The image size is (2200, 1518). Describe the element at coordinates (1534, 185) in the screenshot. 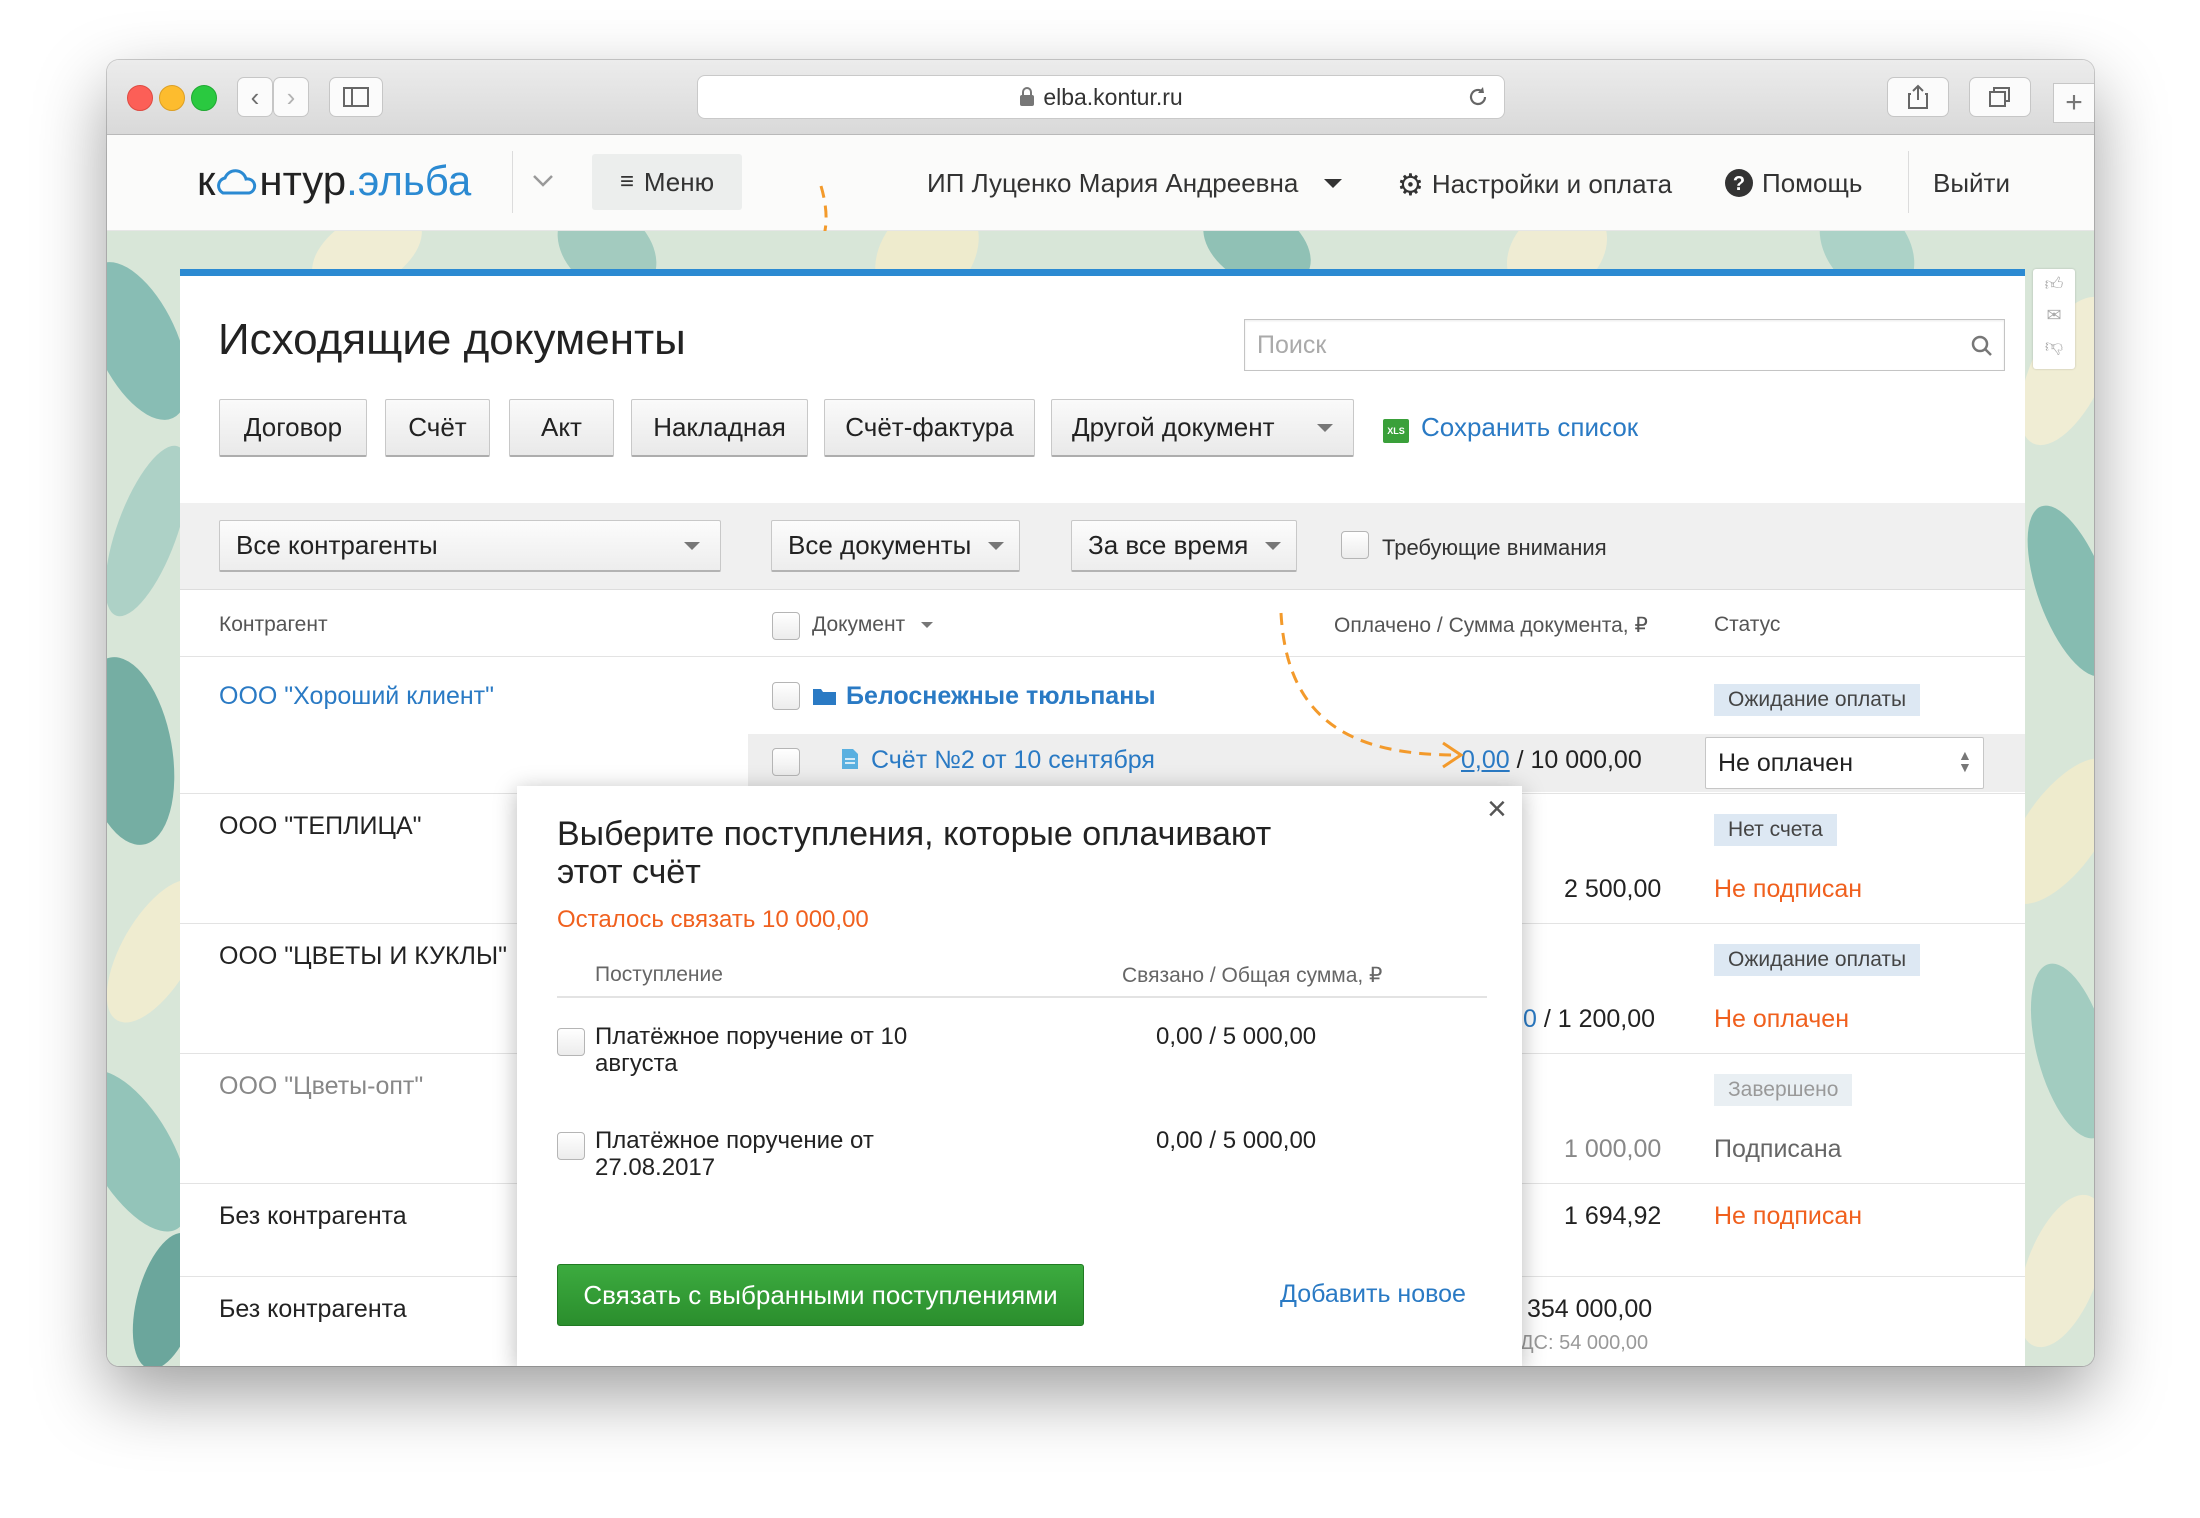

I see `settings-link: ⚙ Настройки и оплата` at that location.